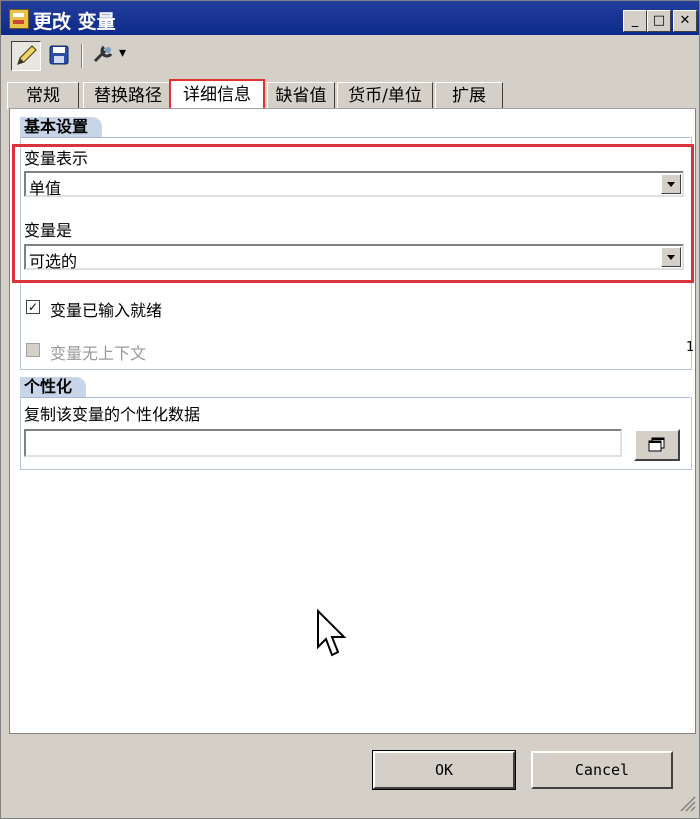  I want to click on tab-currency-unit: 货币/单位, so click(385, 95).